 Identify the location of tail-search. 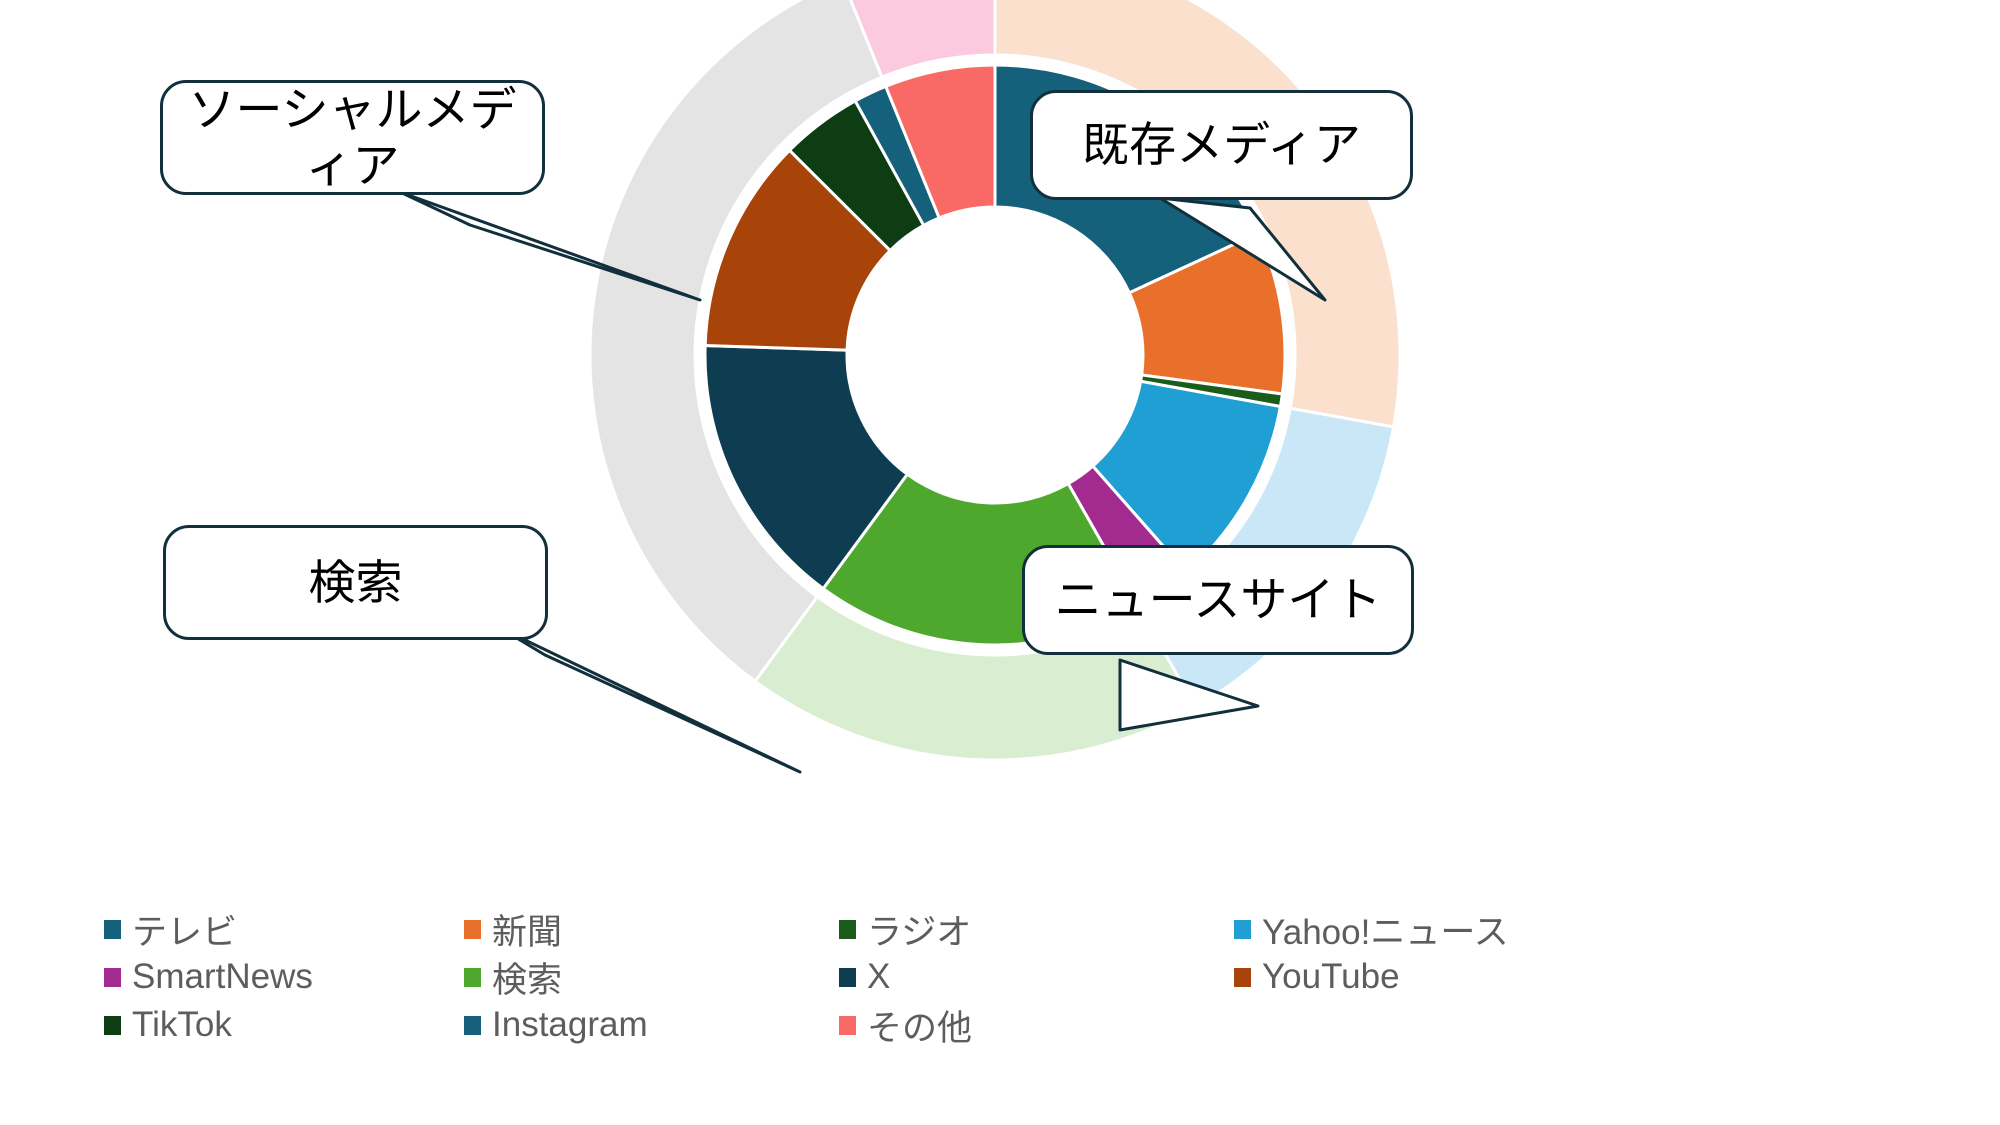
(650, 700).